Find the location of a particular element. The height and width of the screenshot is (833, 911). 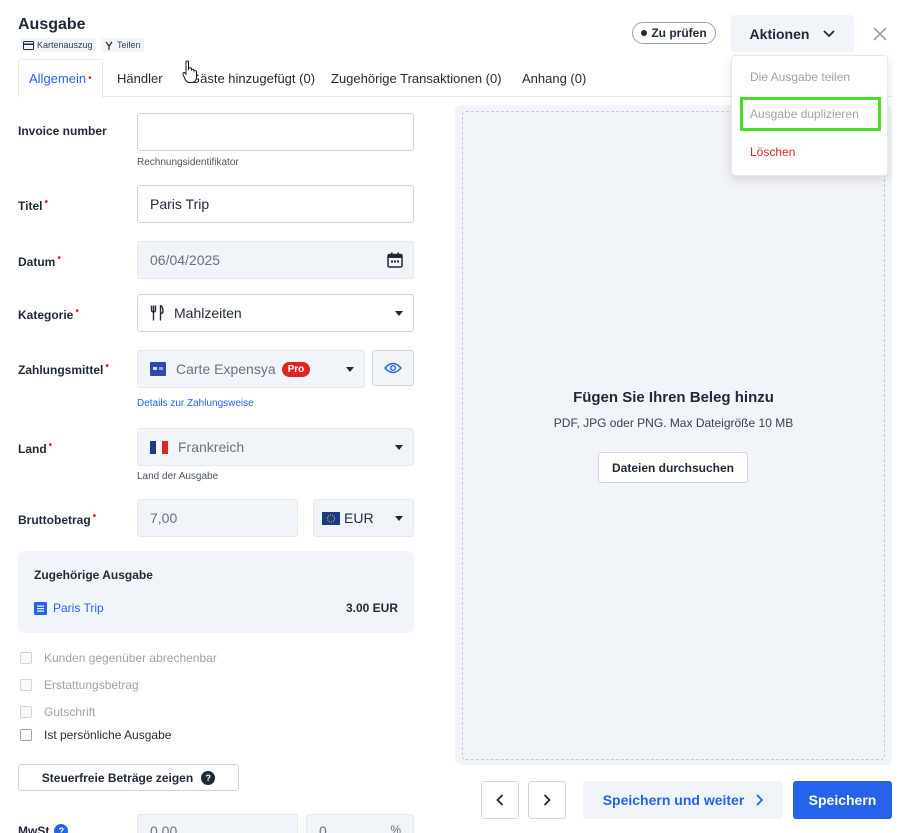

document-icon is located at coordinates (40, 608).